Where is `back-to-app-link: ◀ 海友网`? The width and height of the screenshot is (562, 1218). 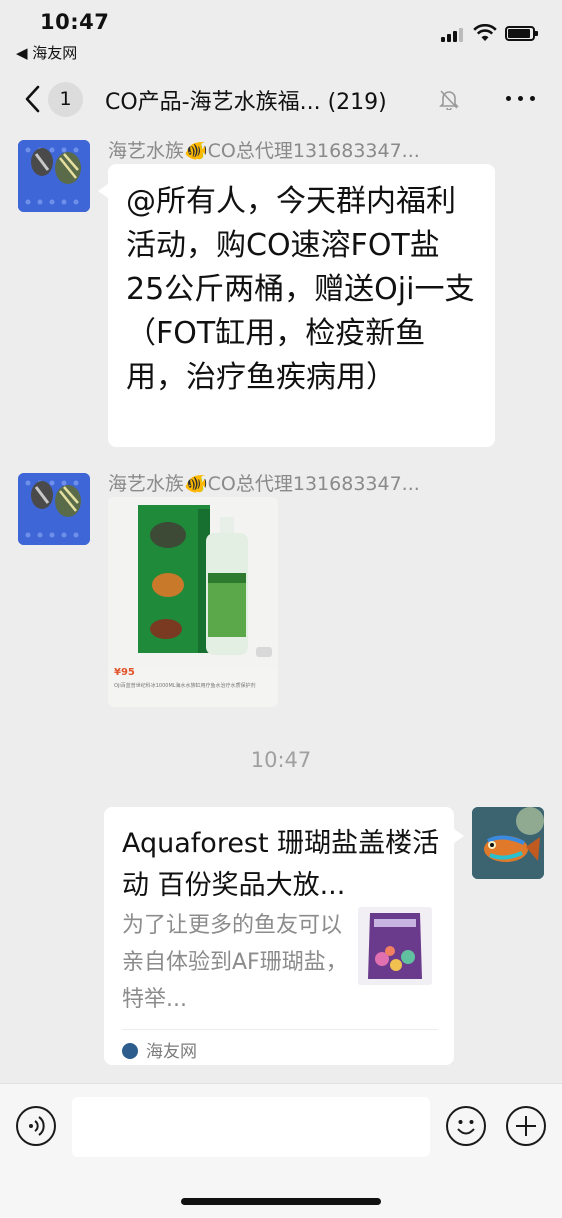
back-to-app-link: ◀ 海友网 is located at coordinates (46, 52).